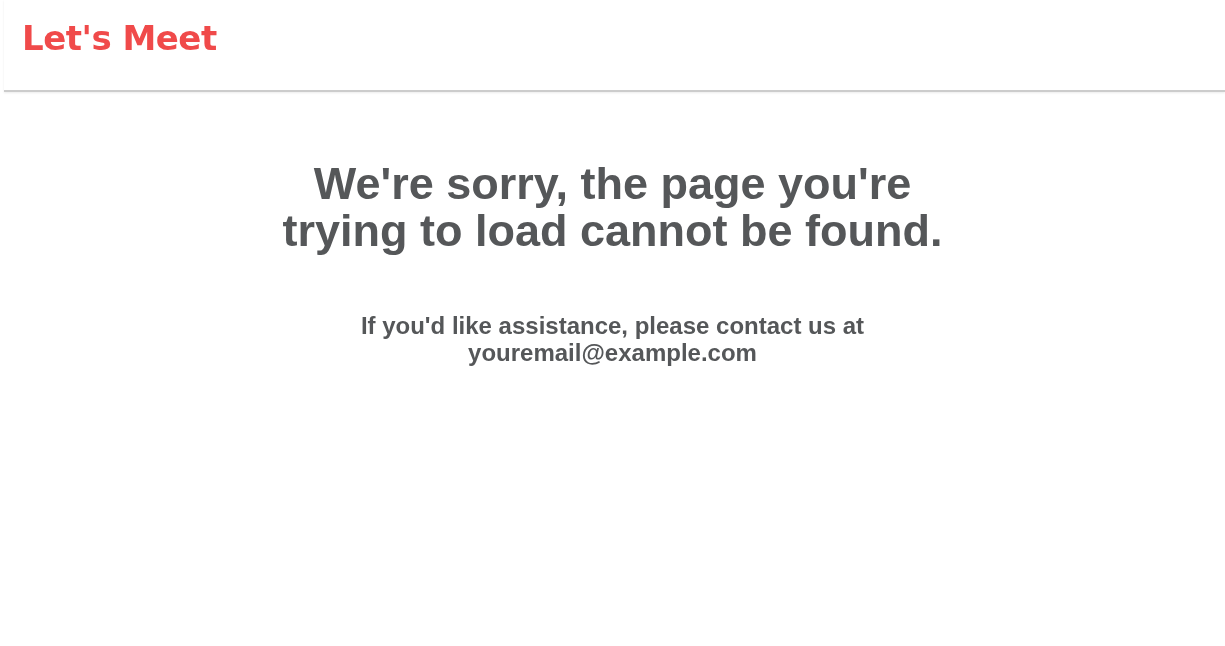 Image resolution: width=1225 pixels, height=646 pixels. What do you see at coordinates (612, 207) in the screenshot?
I see `error-heading: We're sorry, the page you're trying to load cannot be found.` at bounding box center [612, 207].